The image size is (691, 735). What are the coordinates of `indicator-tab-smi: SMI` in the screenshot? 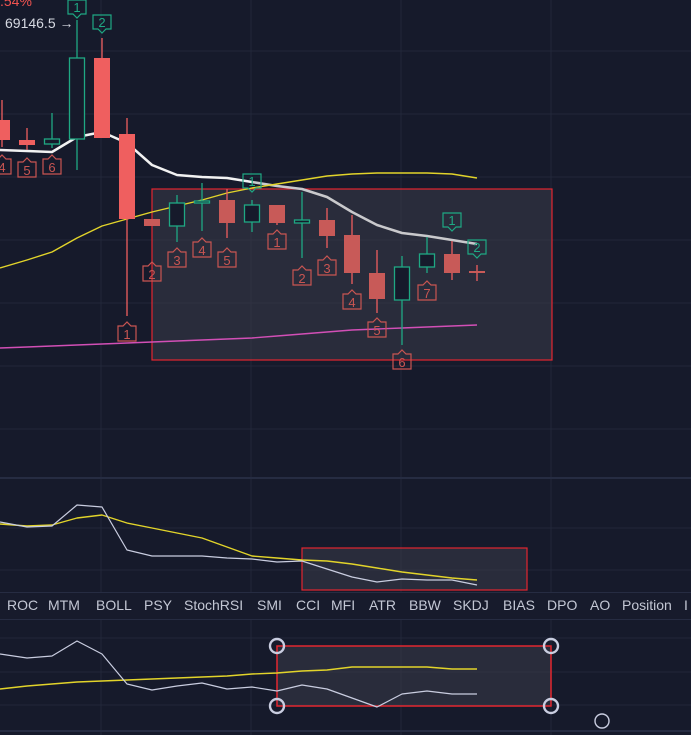 It's located at (269, 605).